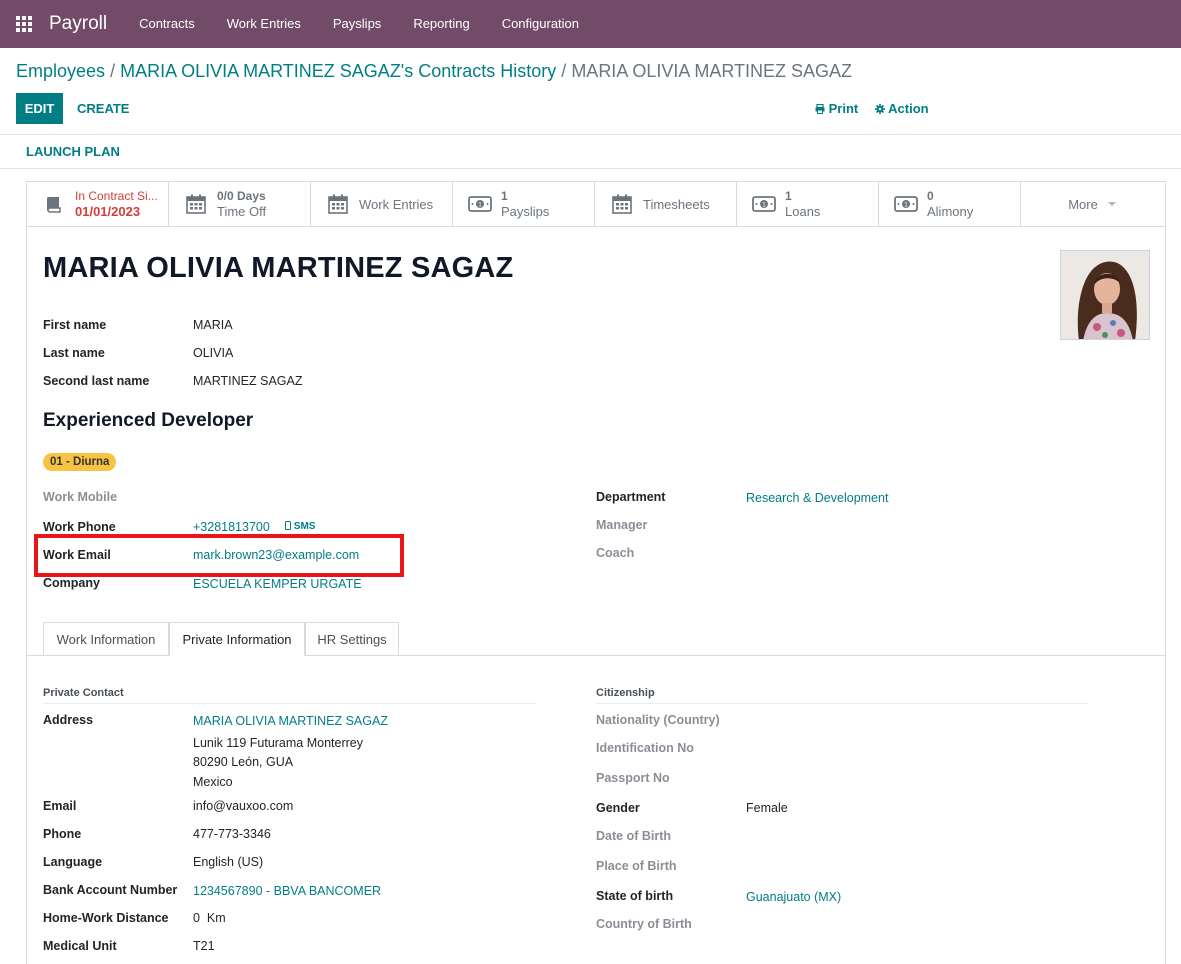 The height and width of the screenshot is (964, 1181). Describe the element at coordinates (167, 24) in the screenshot. I see `menu-contracts: Contracts` at that location.